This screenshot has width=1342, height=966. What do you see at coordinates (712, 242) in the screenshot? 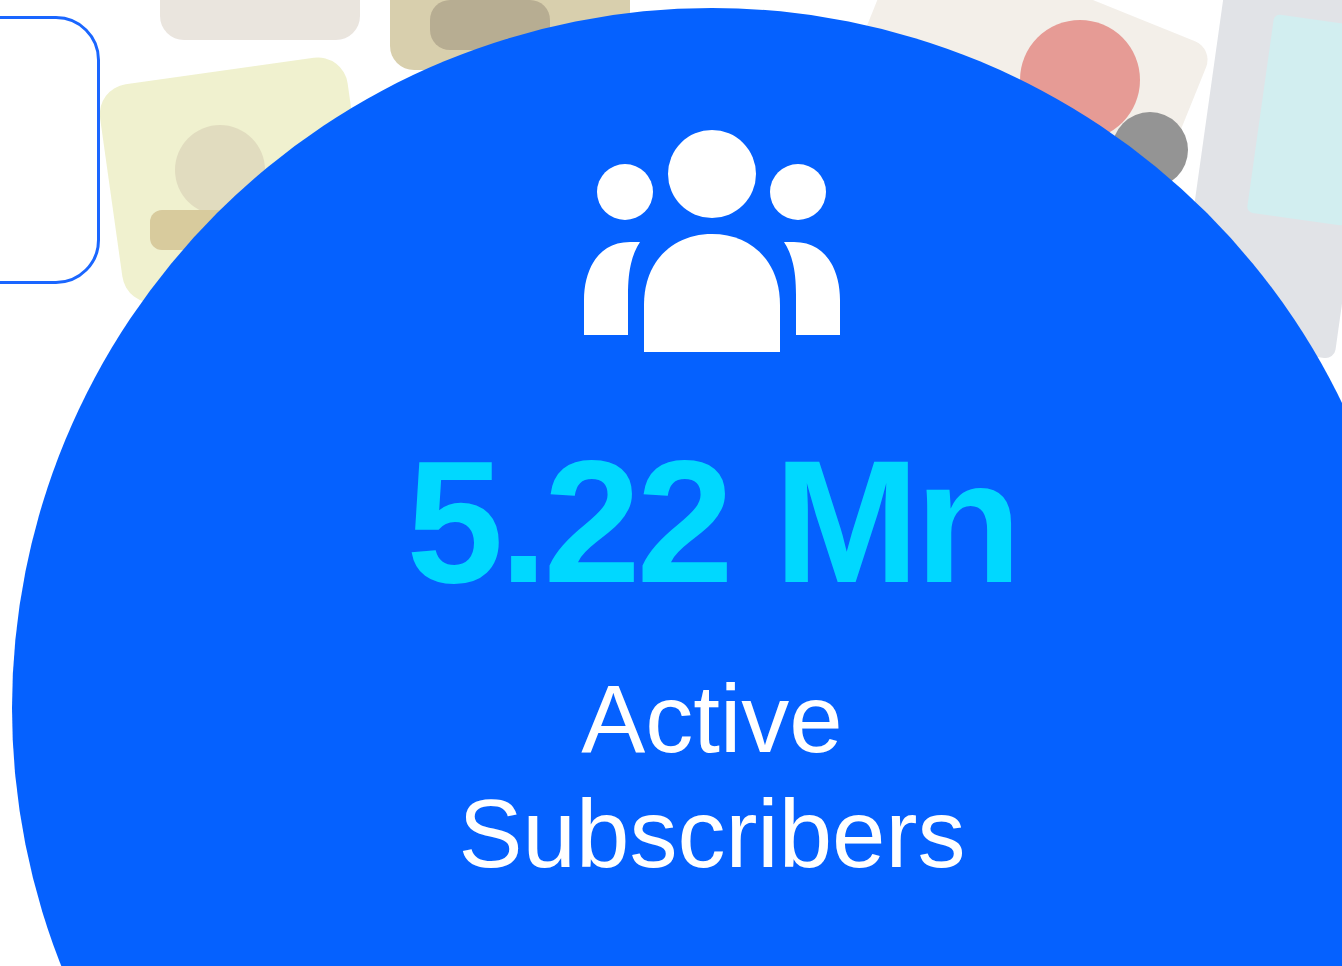
I see `users-icon` at bounding box center [712, 242].